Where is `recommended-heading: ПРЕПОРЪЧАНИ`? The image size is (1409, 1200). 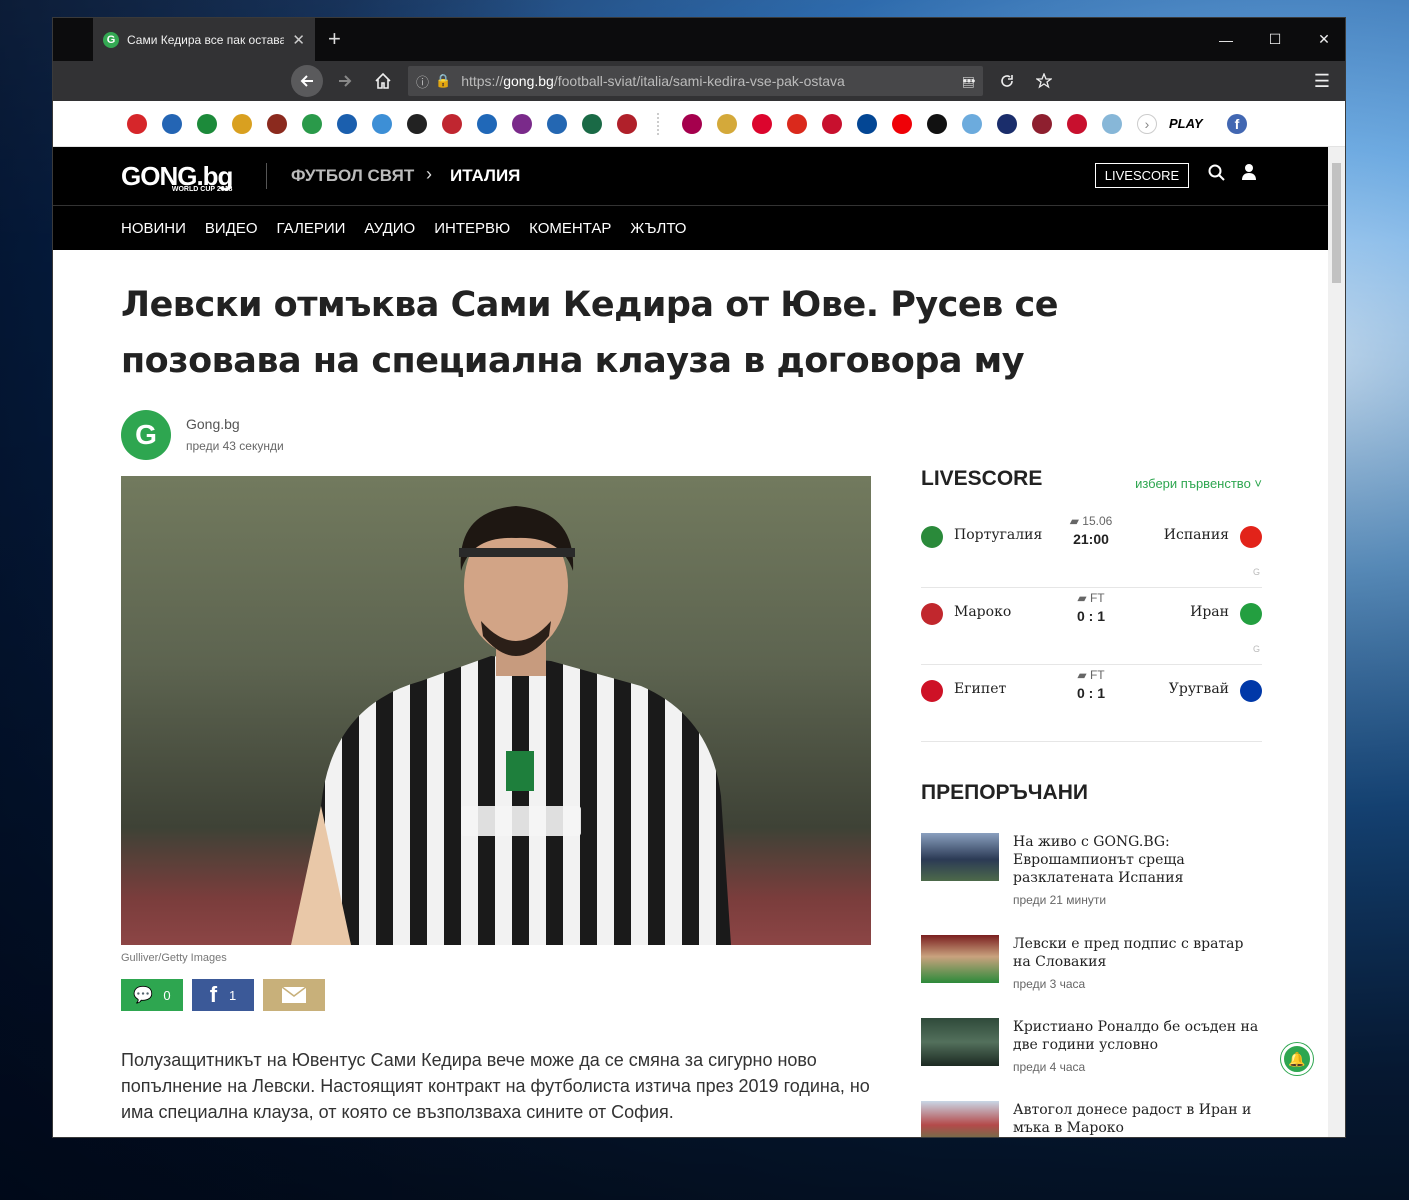
recommended-heading: ПРЕПОРЪЧАНИ is located at coordinates (1004, 792).